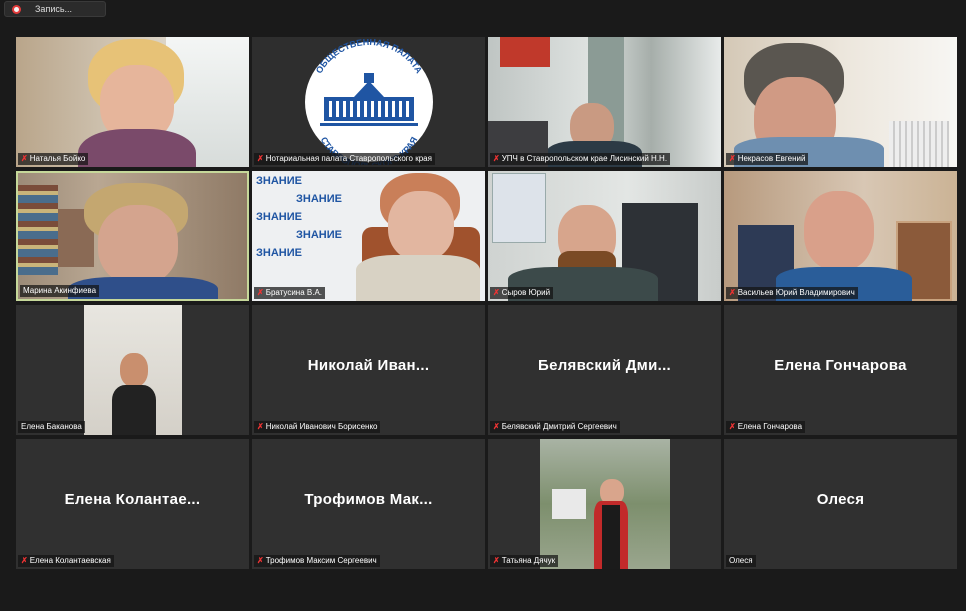 The image size is (966, 611). What do you see at coordinates (53, 159) in the screenshot?
I see `participant-label: ✗ Наталья Бойко` at bounding box center [53, 159].